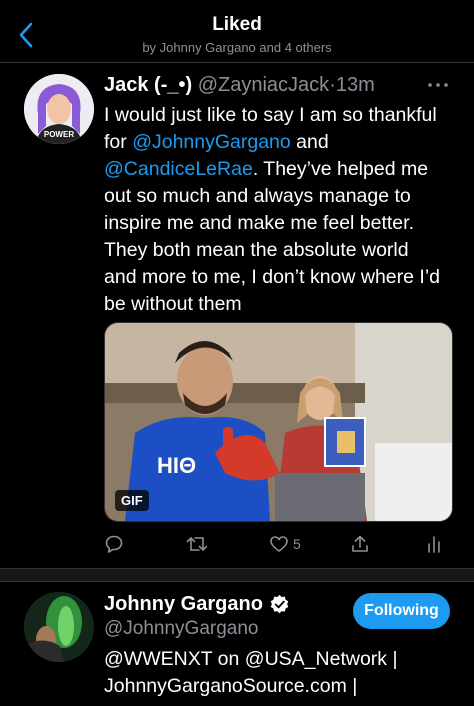 The image size is (474, 706). What do you see at coordinates (237, 24) in the screenshot?
I see `page-title: Liked` at bounding box center [237, 24].